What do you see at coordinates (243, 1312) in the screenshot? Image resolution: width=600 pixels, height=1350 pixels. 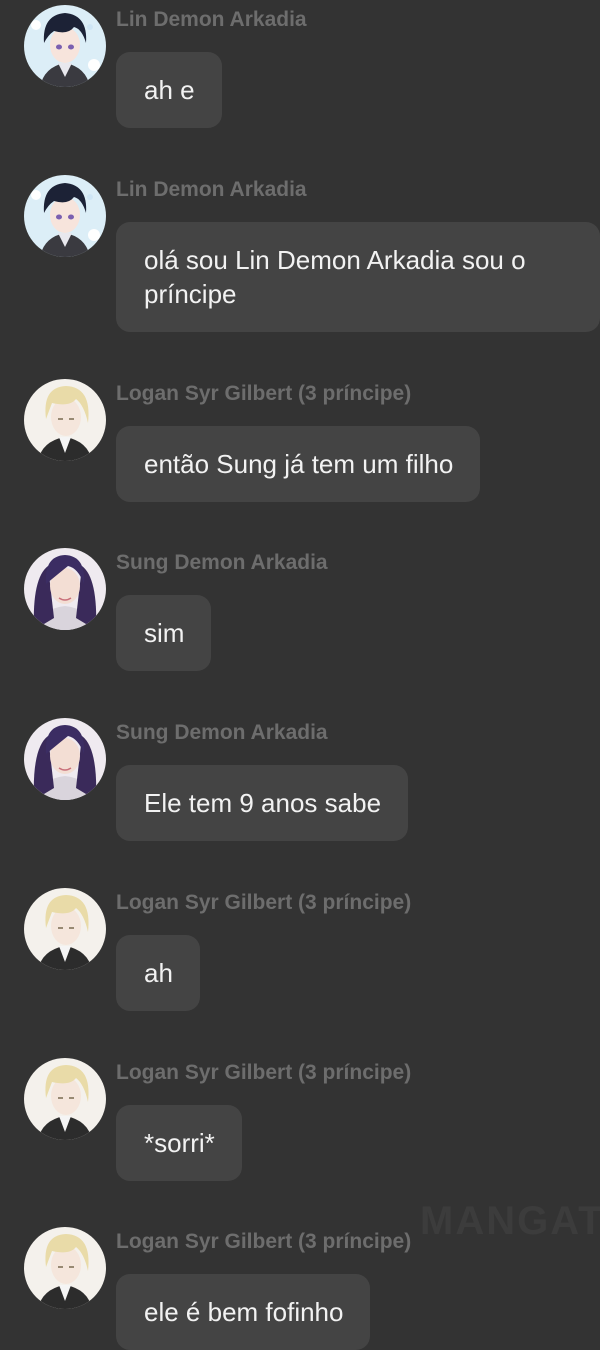 I see `message-bubble: ele é bem fofinho` at bounding box center [243, 1312].